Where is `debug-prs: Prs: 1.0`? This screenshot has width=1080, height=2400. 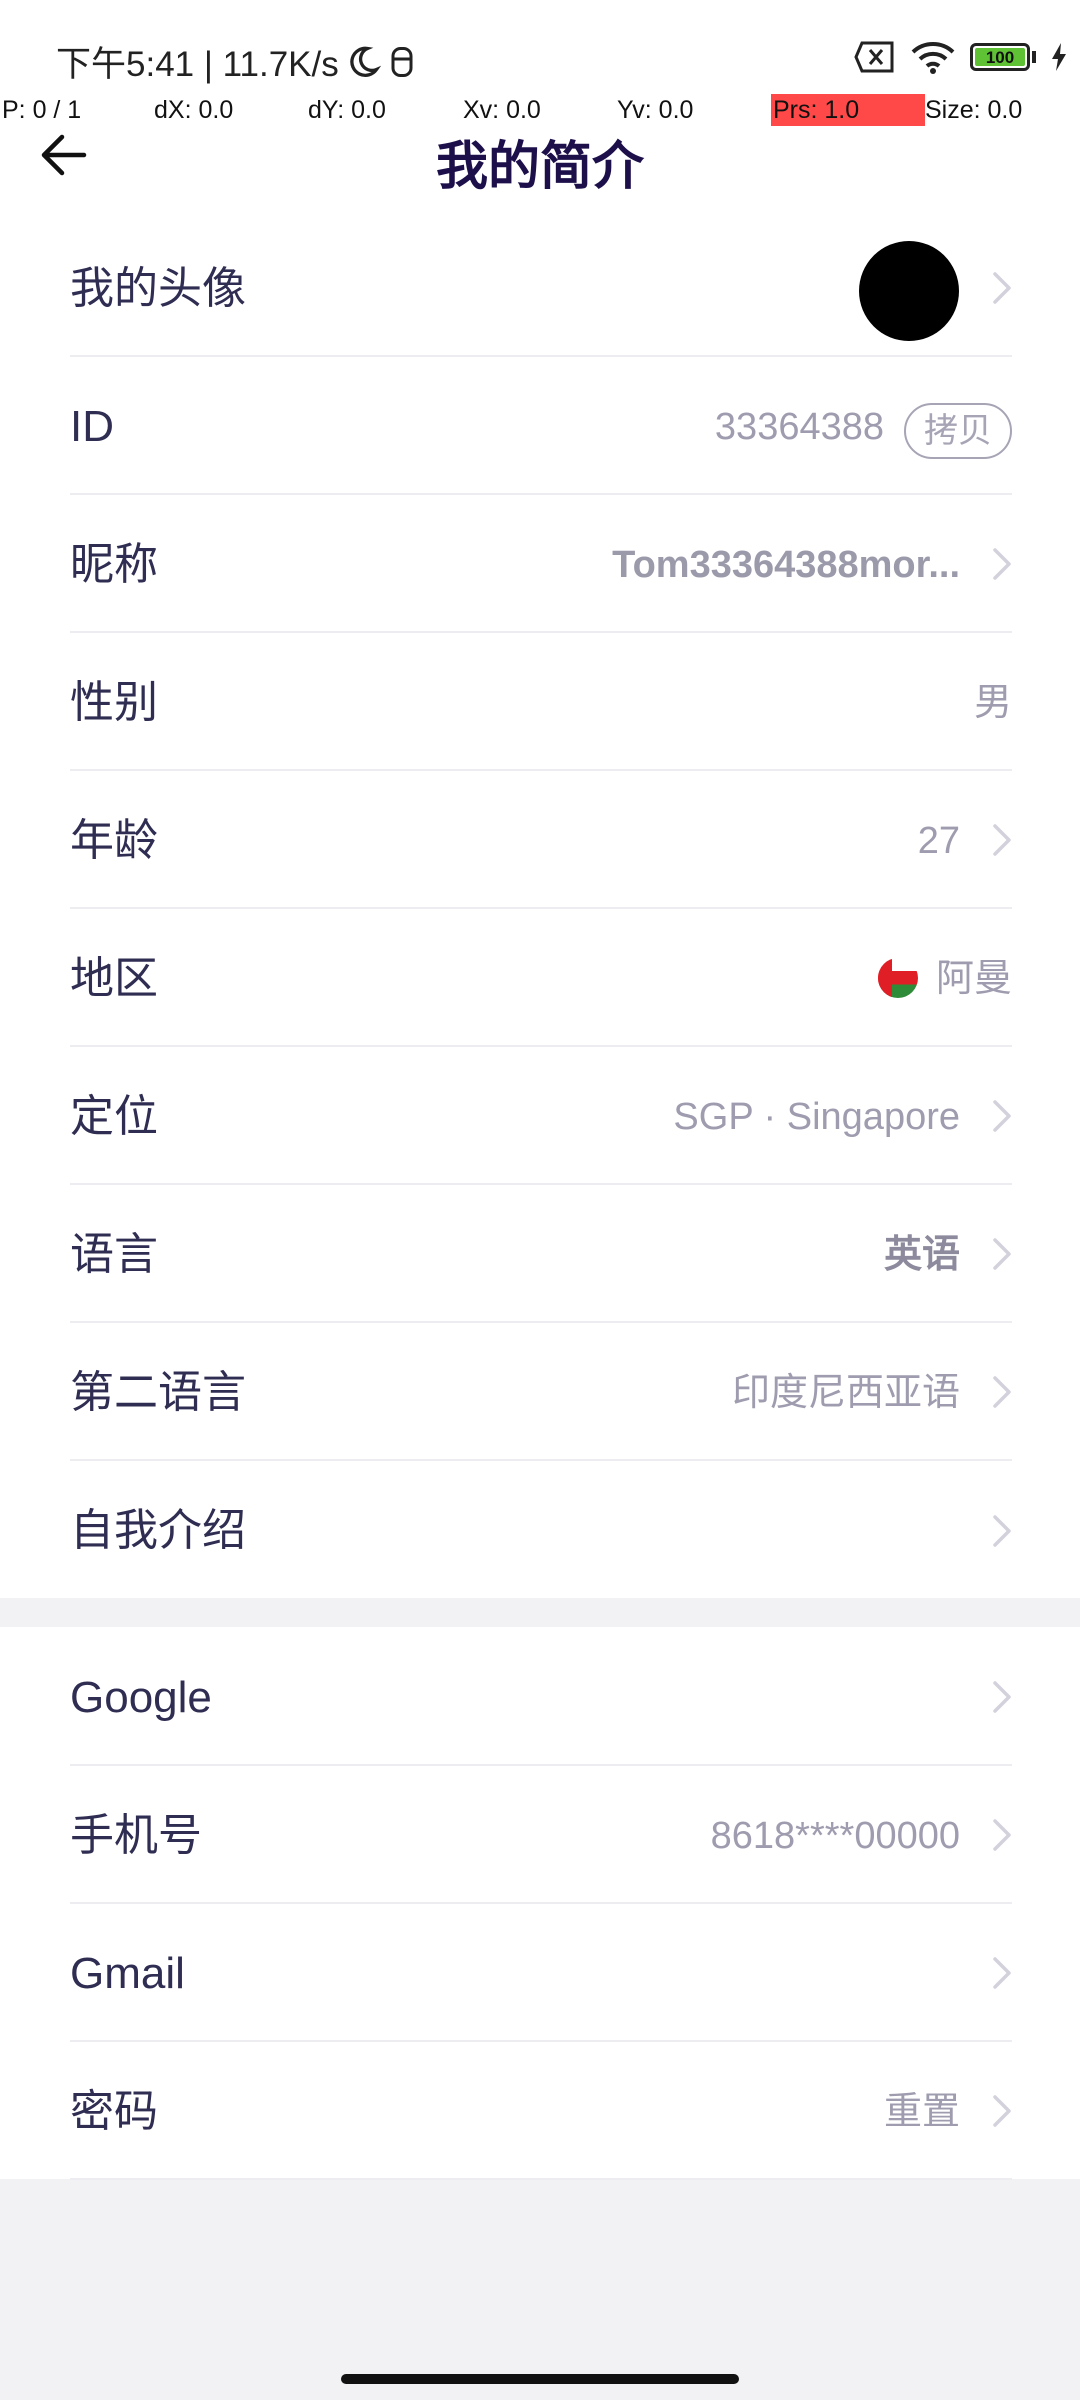 debug-prs: Prs: 1.0 is located at coordinates (848, 110).